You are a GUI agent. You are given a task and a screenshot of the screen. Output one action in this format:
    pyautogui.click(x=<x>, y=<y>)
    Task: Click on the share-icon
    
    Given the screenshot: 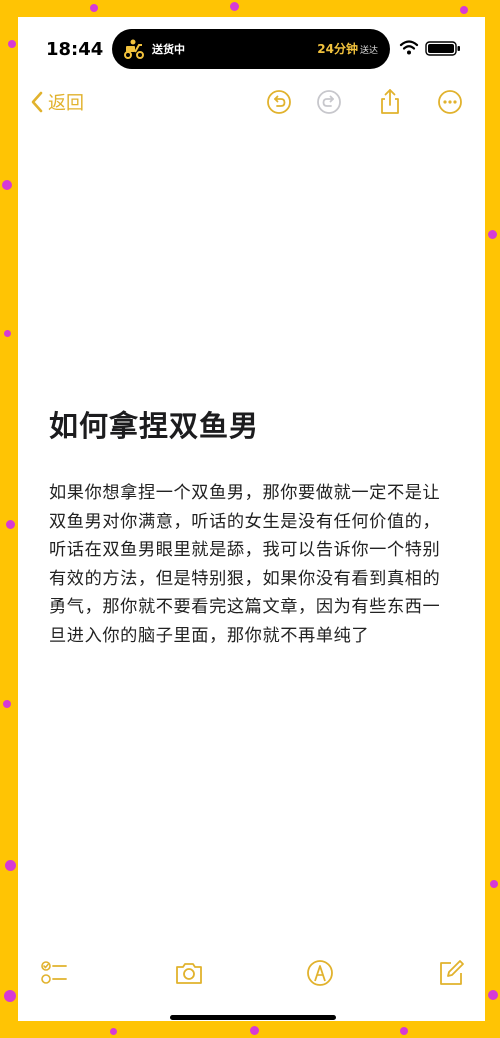 What is the action you would take?
    pyautogui.click(x=390, y=102)
    